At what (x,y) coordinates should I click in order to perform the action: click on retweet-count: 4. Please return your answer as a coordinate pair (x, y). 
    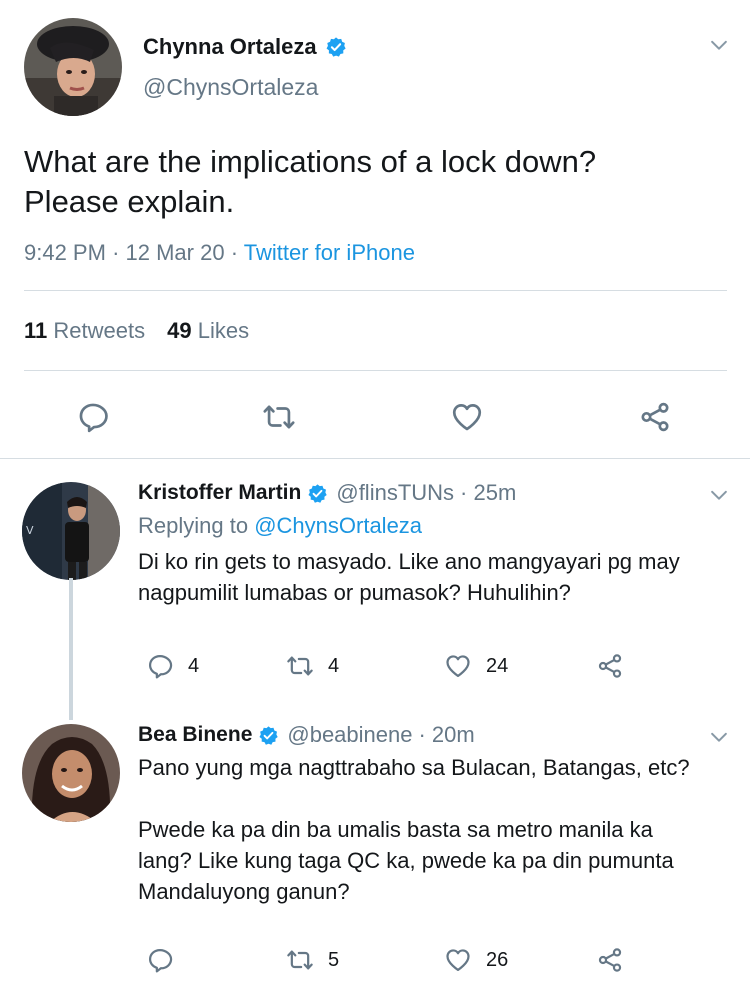
    Looking at the image, I should click on (334, 665).